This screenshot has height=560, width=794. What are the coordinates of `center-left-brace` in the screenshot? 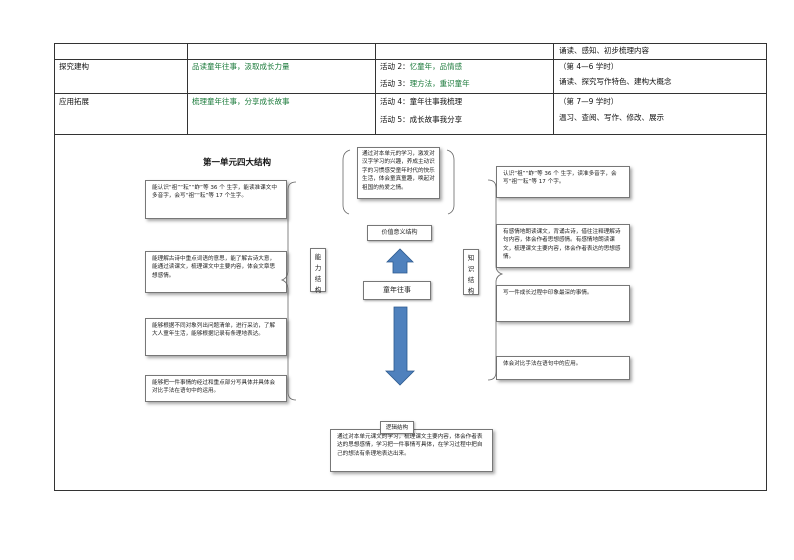 It's located at (346, 182).